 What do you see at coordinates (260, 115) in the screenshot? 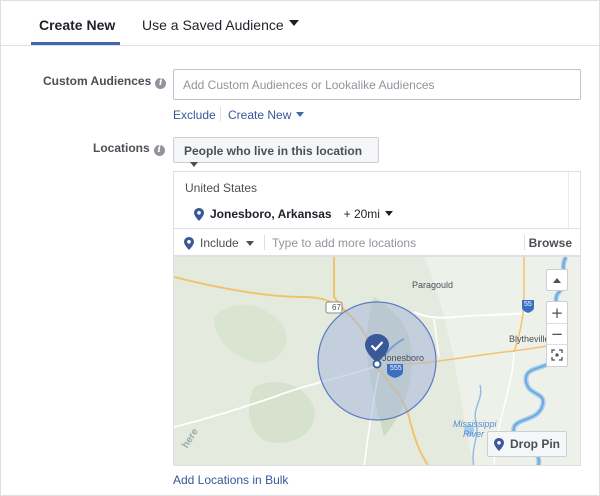
I see `create-new-link-label: Create New` at bounding box center [260, 115].